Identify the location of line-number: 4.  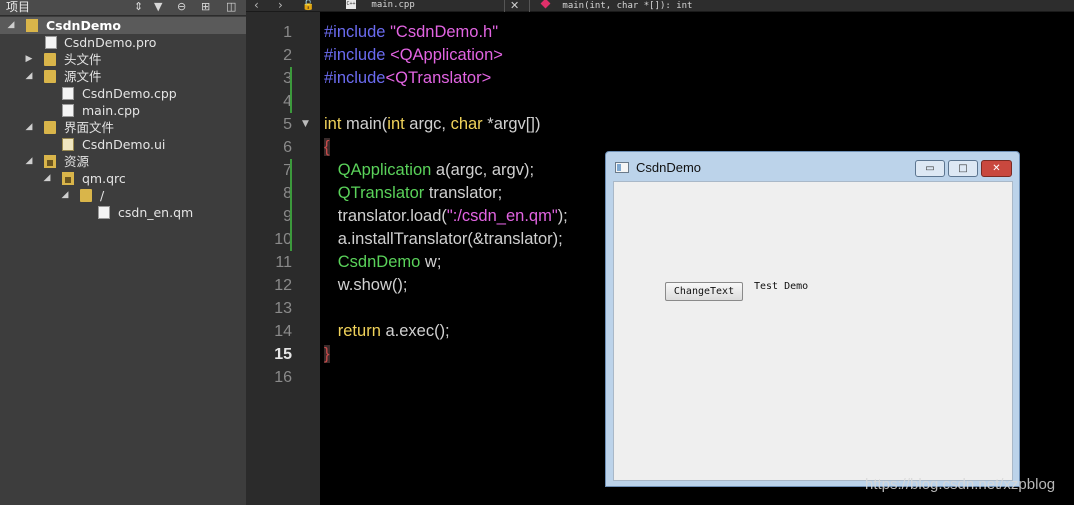
(287, 101).